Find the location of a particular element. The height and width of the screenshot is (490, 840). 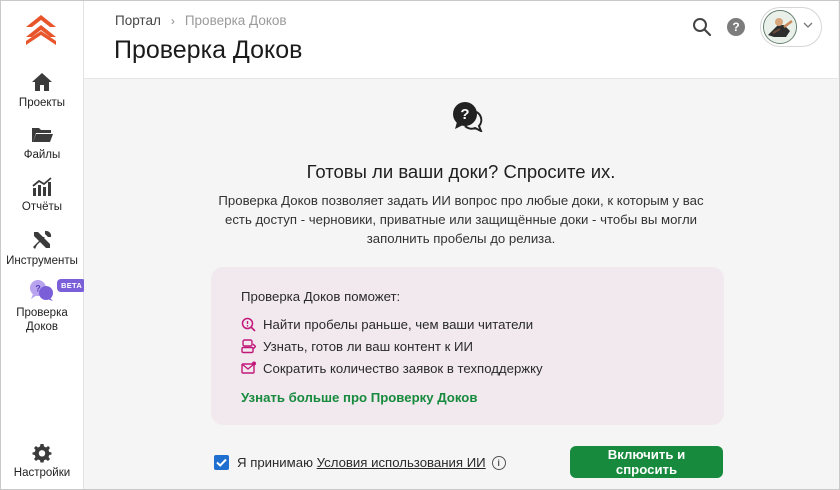

brand-logo is located at coordinates (41, 30).